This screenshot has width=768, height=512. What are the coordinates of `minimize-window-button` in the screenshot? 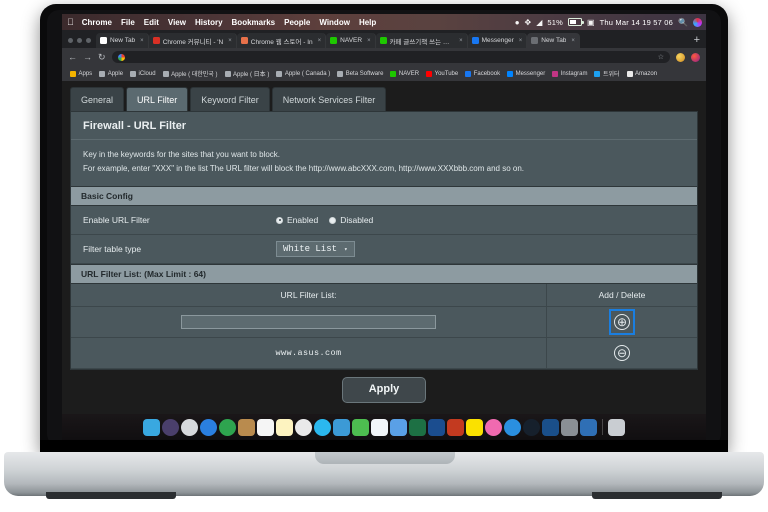 It's located at (79, 40).